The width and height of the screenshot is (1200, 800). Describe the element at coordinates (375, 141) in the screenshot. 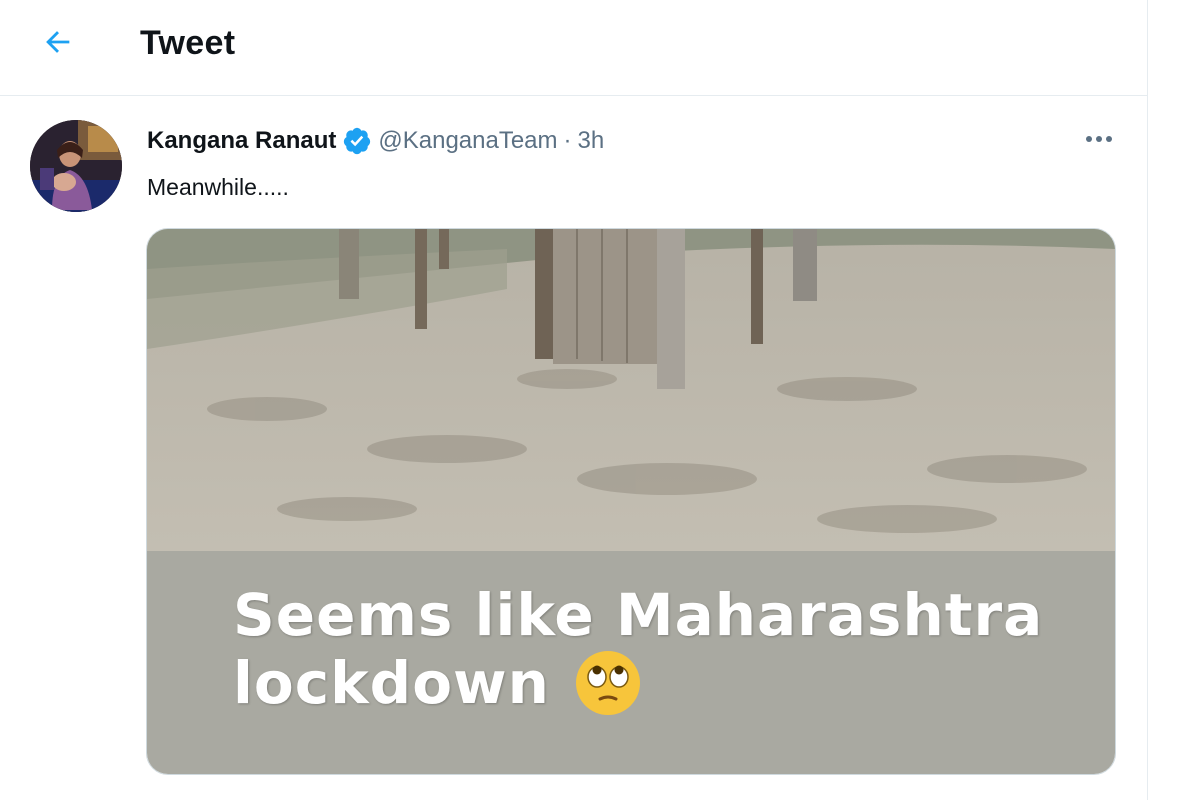

I see `tweet-author-row: Kangana Ranaut @KanganaTeam · 3h` at that location.